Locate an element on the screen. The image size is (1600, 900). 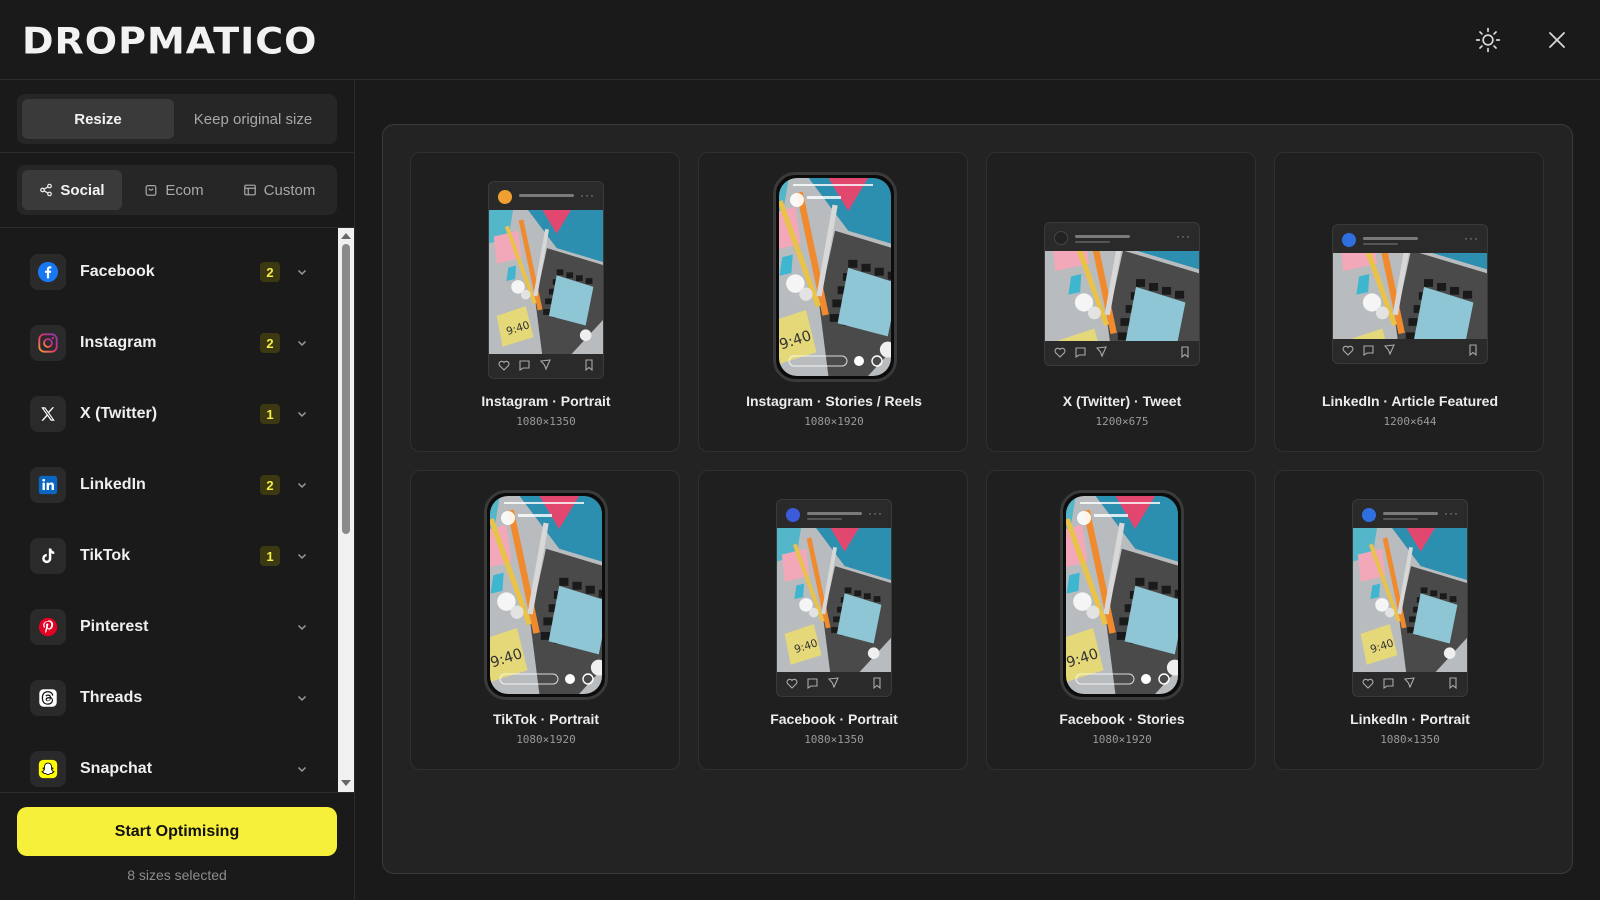
close-icon is located at coordinates (1557, 40).